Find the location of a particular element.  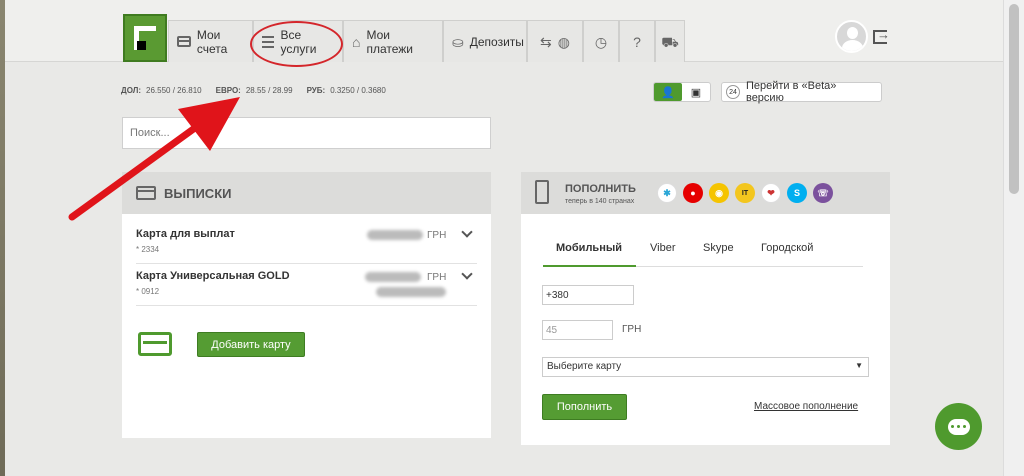

amount-currency: ГРН is located at coordinates (632, 329).